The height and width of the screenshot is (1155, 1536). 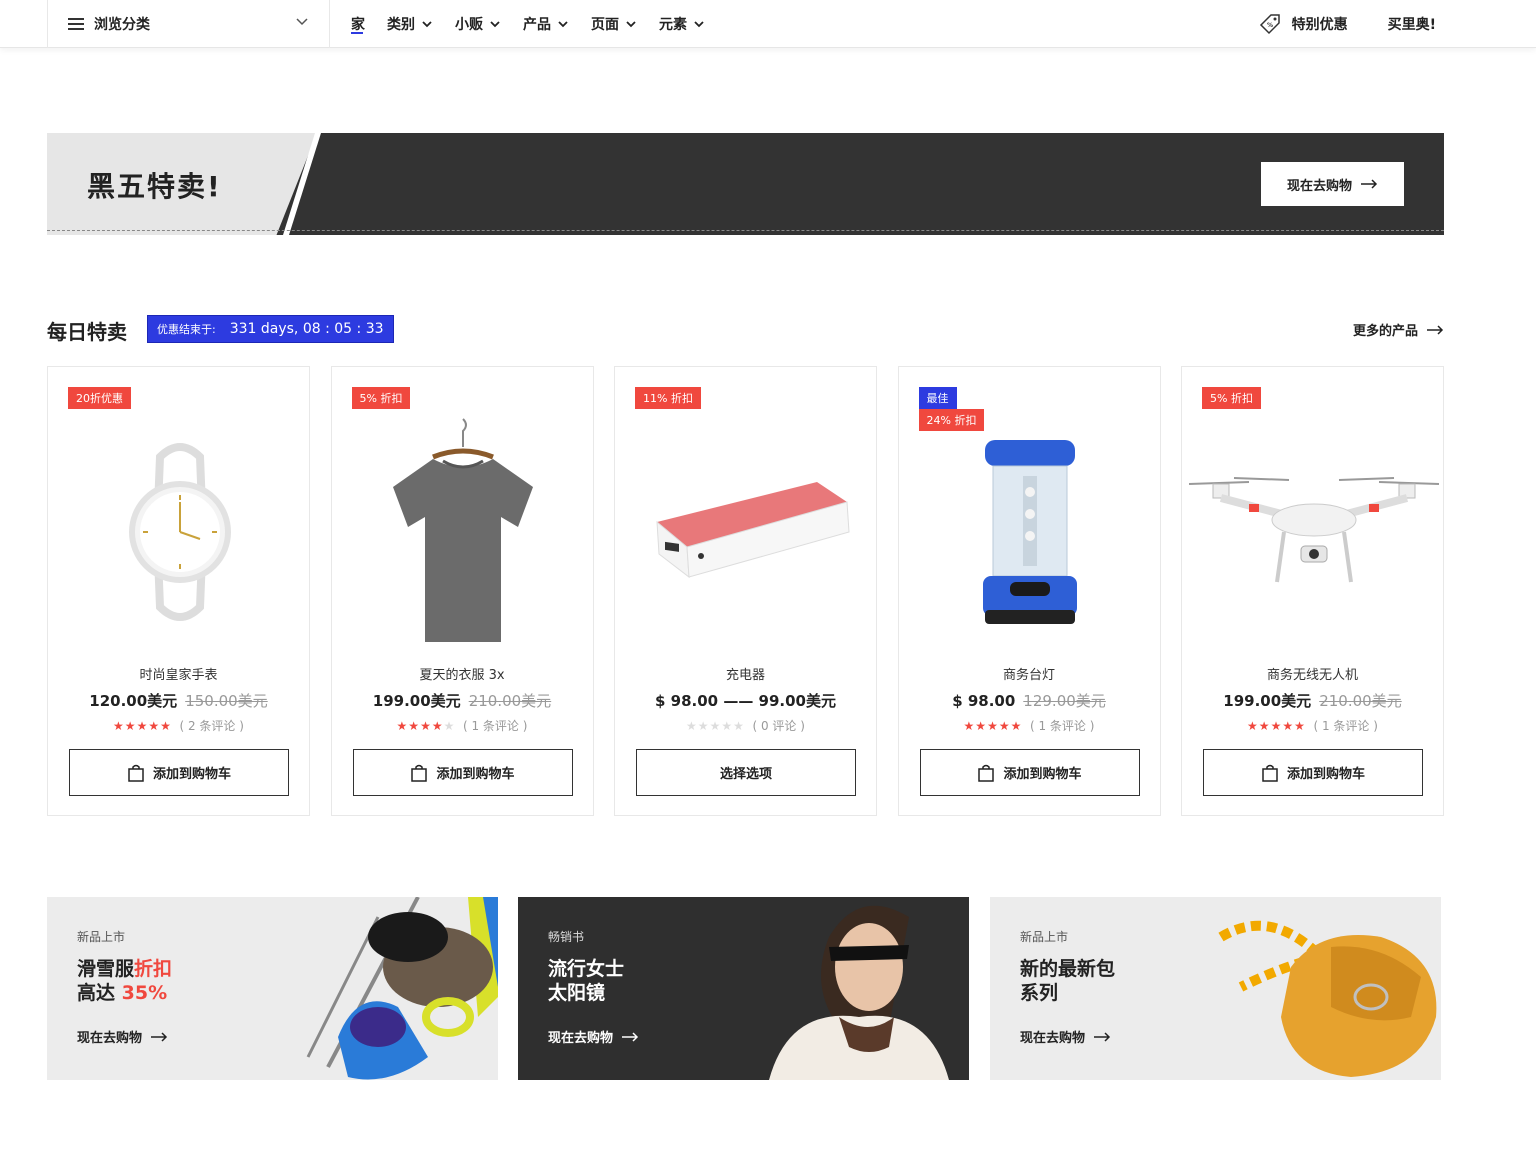 I want to click on watch-icon, so click(x=179, y=532).